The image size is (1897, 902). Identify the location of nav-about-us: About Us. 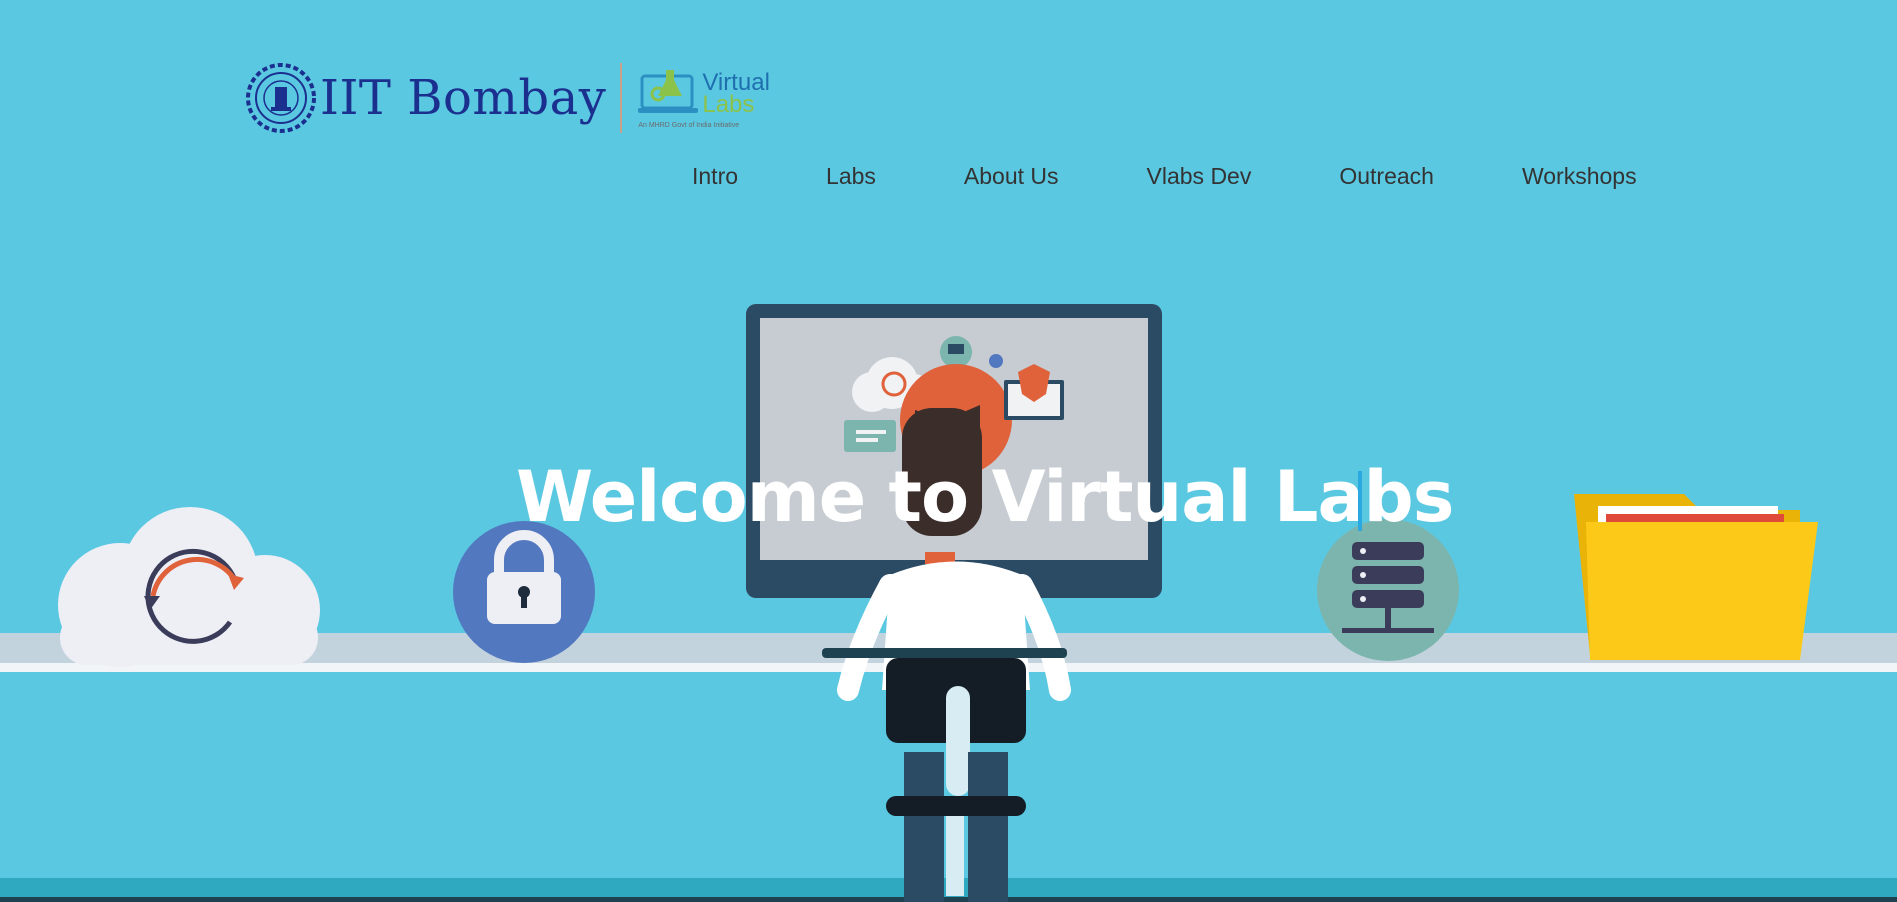
(1011, 176).